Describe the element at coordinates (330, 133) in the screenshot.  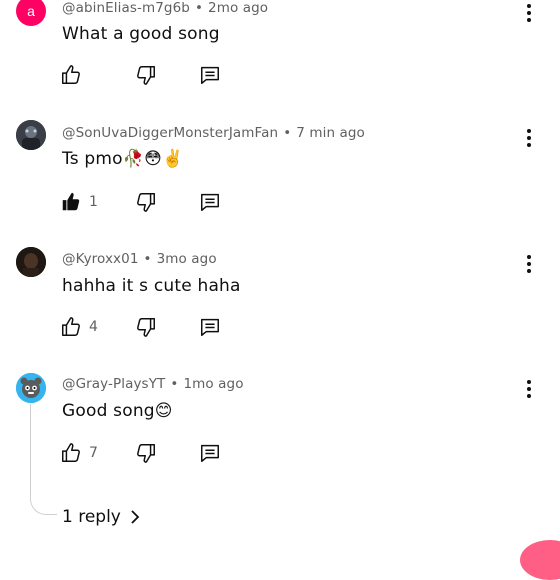
I see `comment-time: 7 min ago` at that location.